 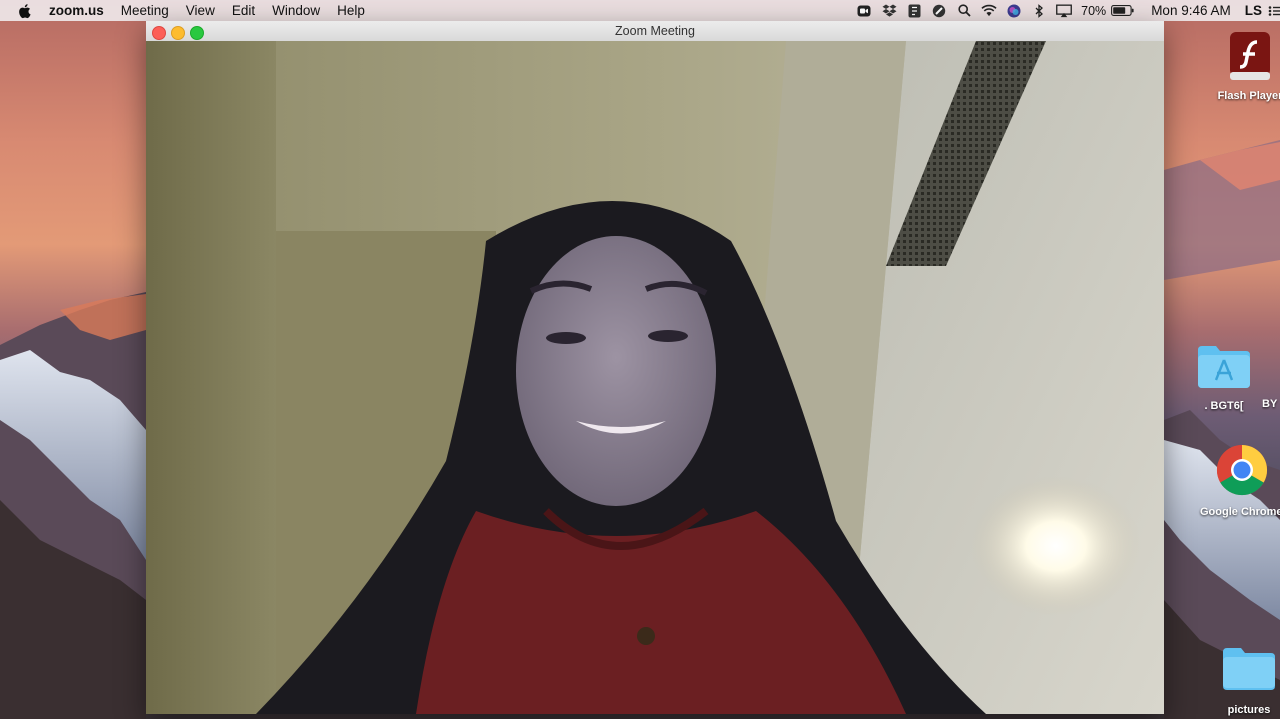 What do you see at coordinates (939, 11) in the screenshot?
I see `slash-icon` at bounding box center [939, 11].